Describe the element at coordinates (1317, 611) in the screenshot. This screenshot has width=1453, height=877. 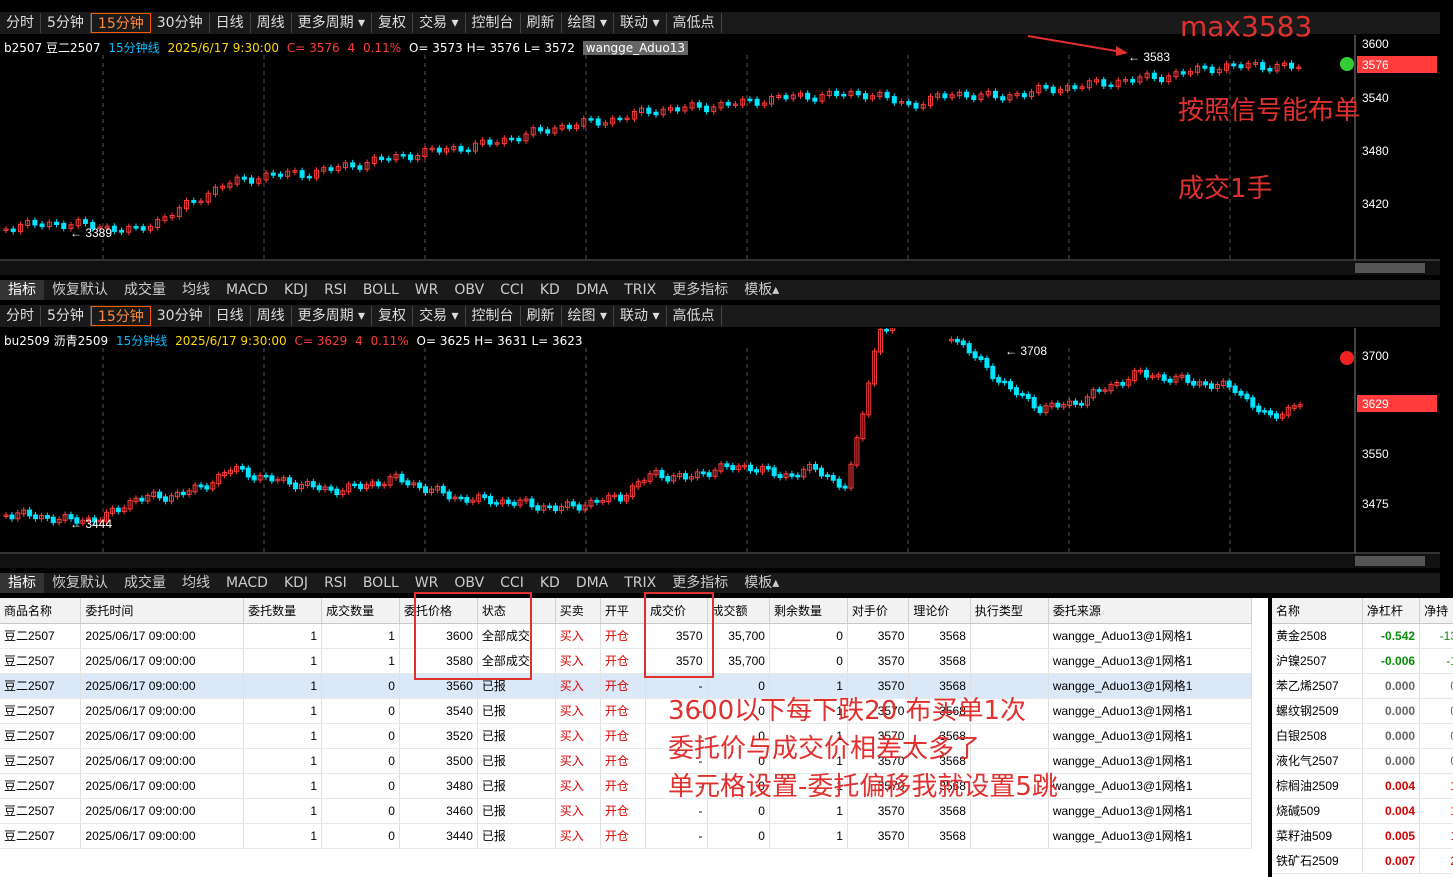
I see `positions-header-cell: 名称` at that location.